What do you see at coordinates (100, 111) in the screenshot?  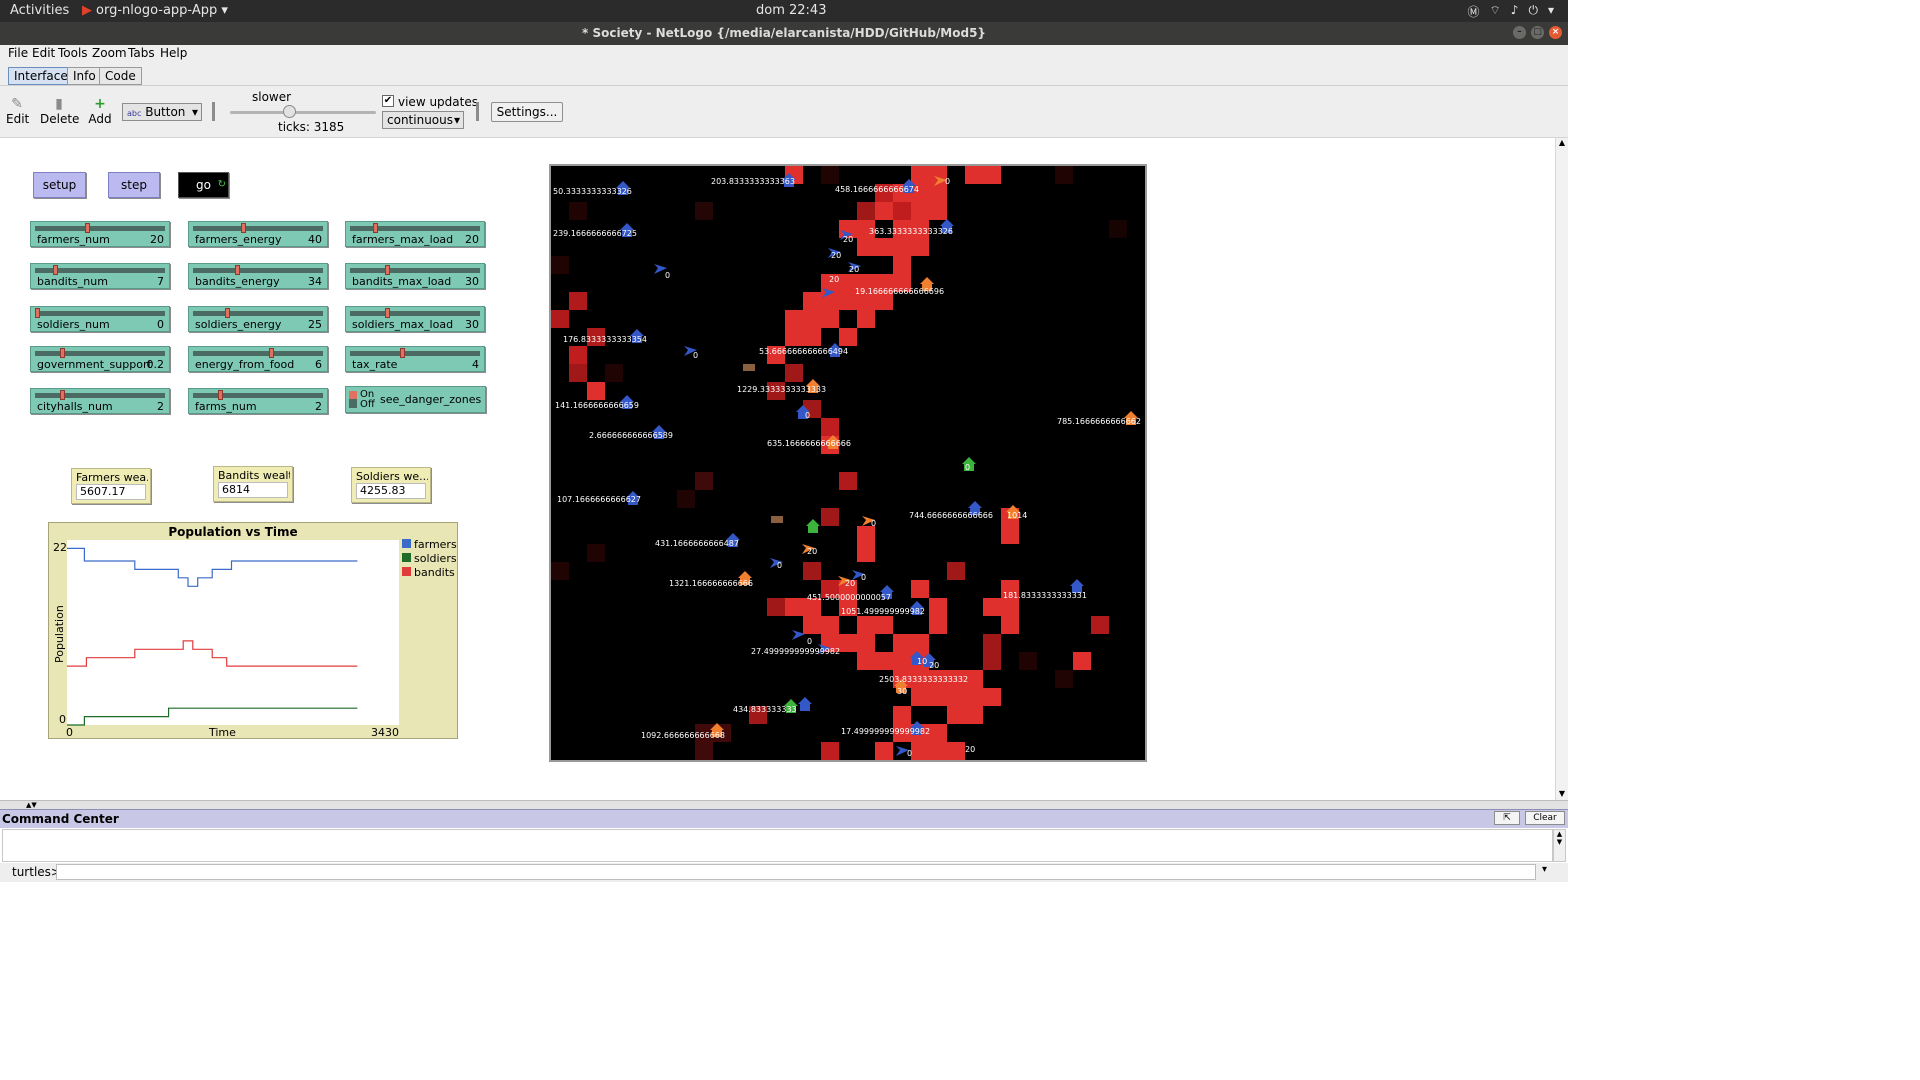 I see `add-button: + Add` at bounding box center [100, 111].